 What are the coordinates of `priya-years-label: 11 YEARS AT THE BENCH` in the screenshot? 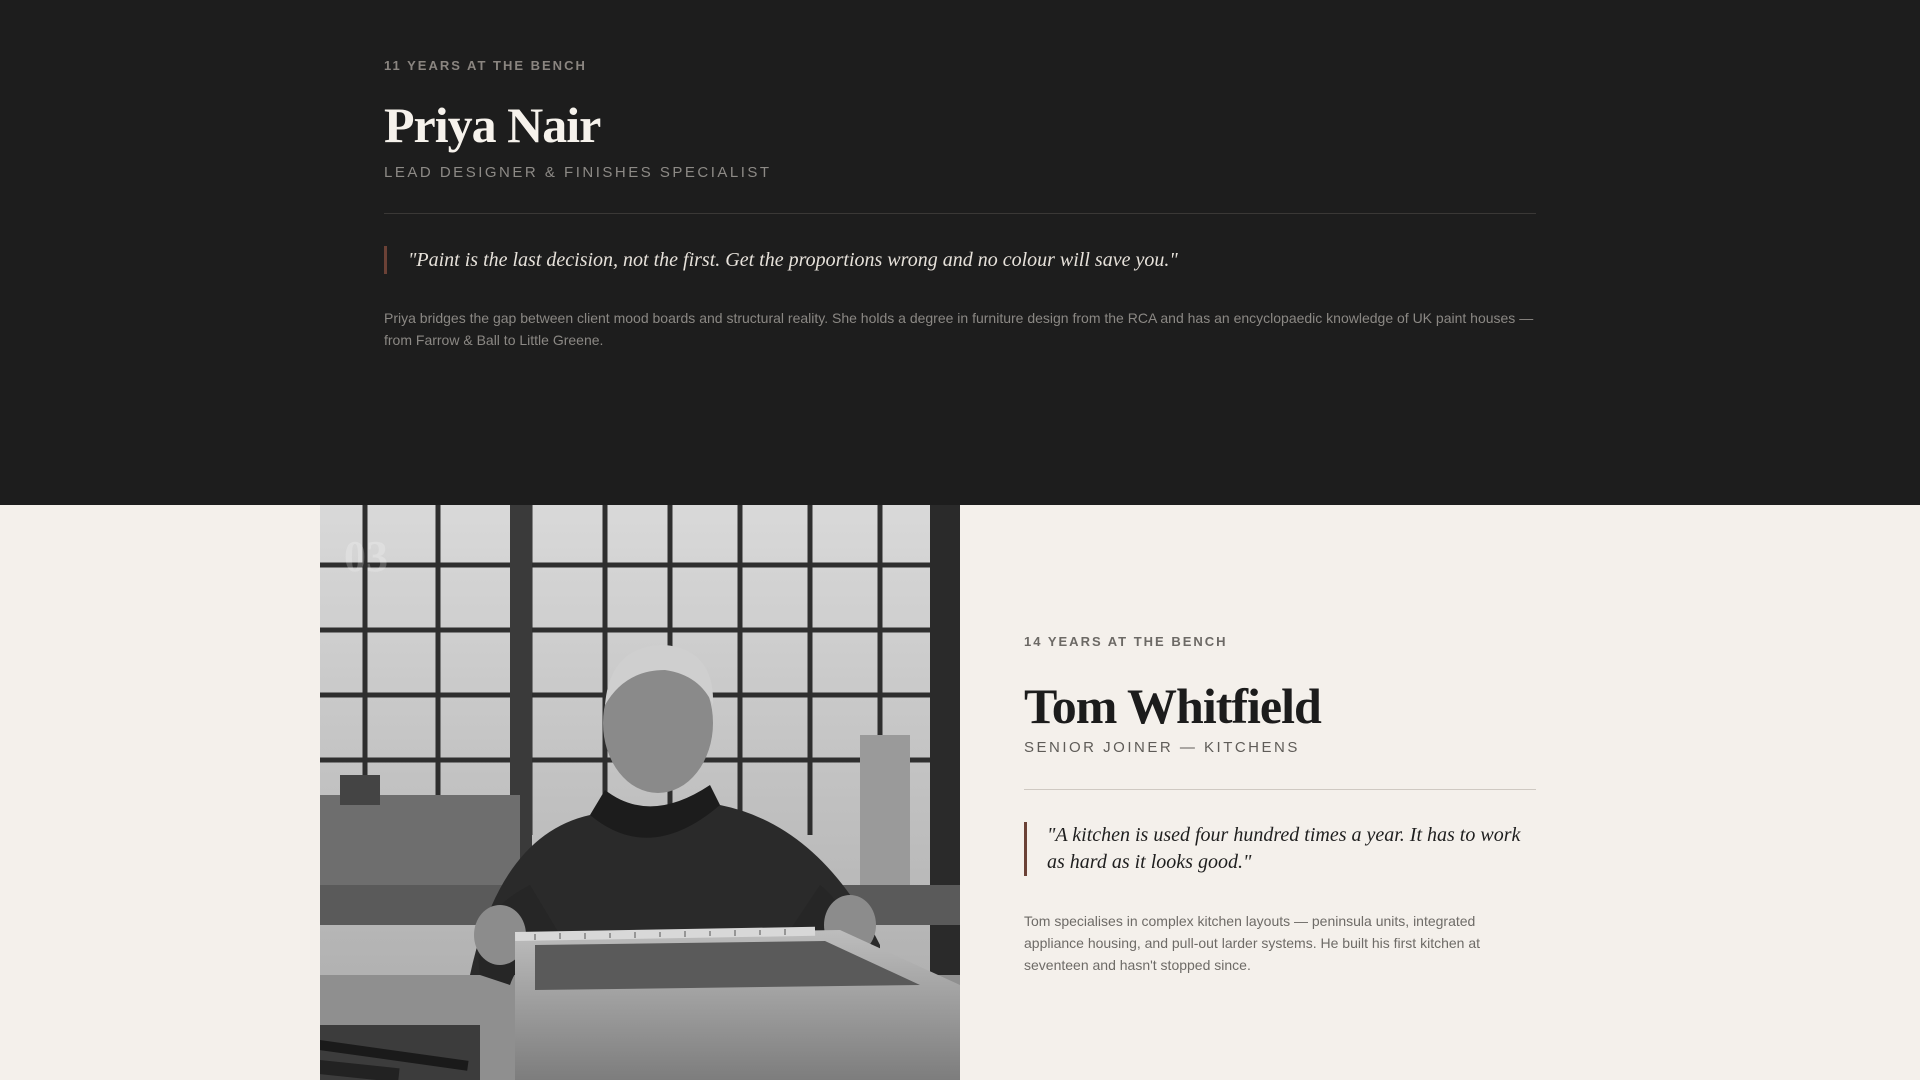 It's located at (485, 65).